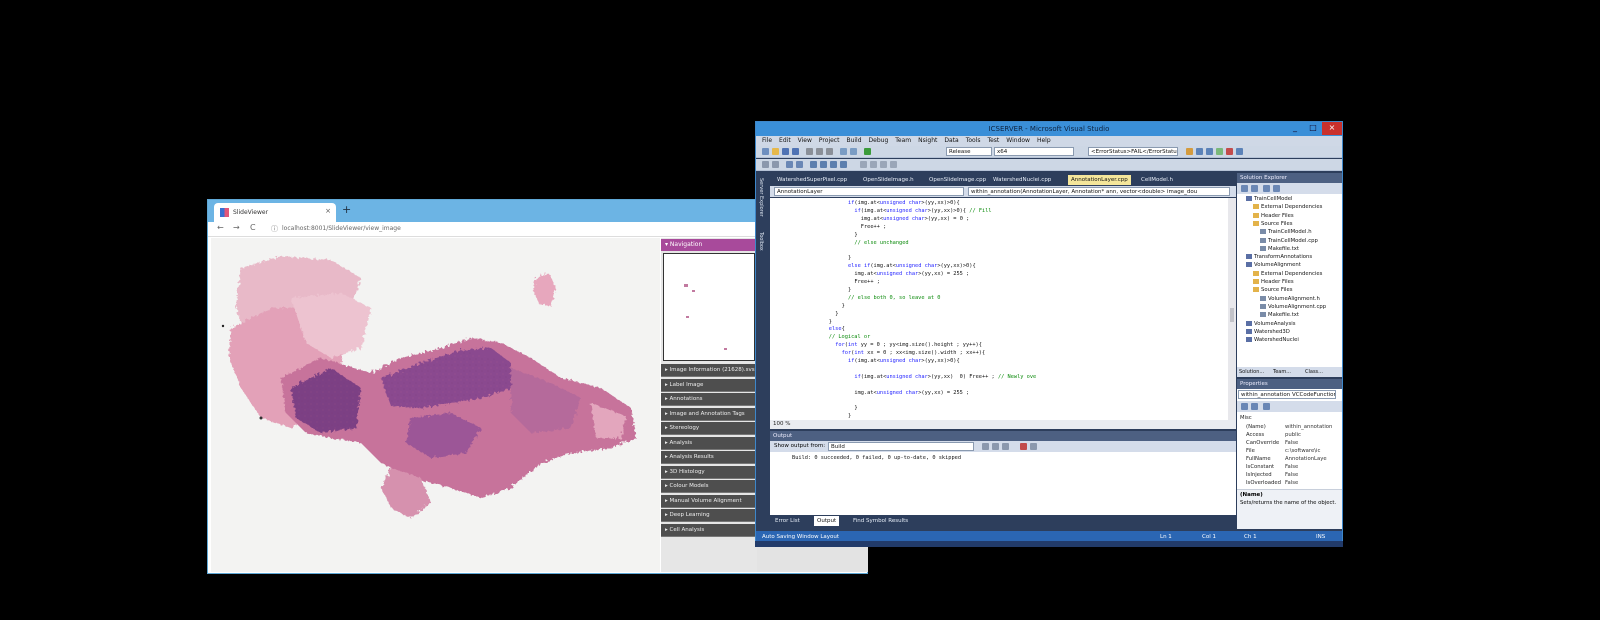 This screenshot has width=1600, height=620. I want to click on align-icon, so click(873, 164).